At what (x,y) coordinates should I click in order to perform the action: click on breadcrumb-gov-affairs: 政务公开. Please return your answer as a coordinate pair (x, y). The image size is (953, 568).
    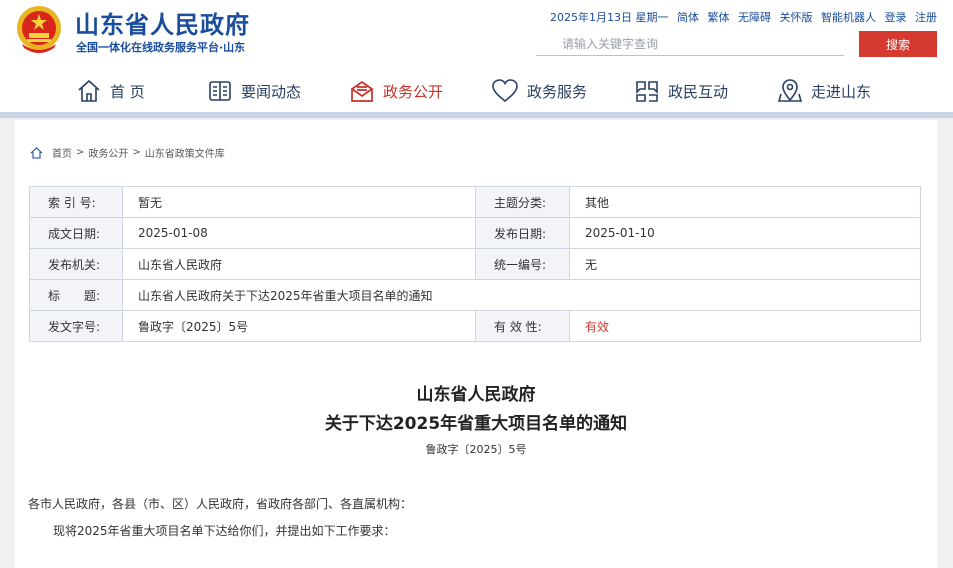
    Looking at the image, I should click on (108, 152).